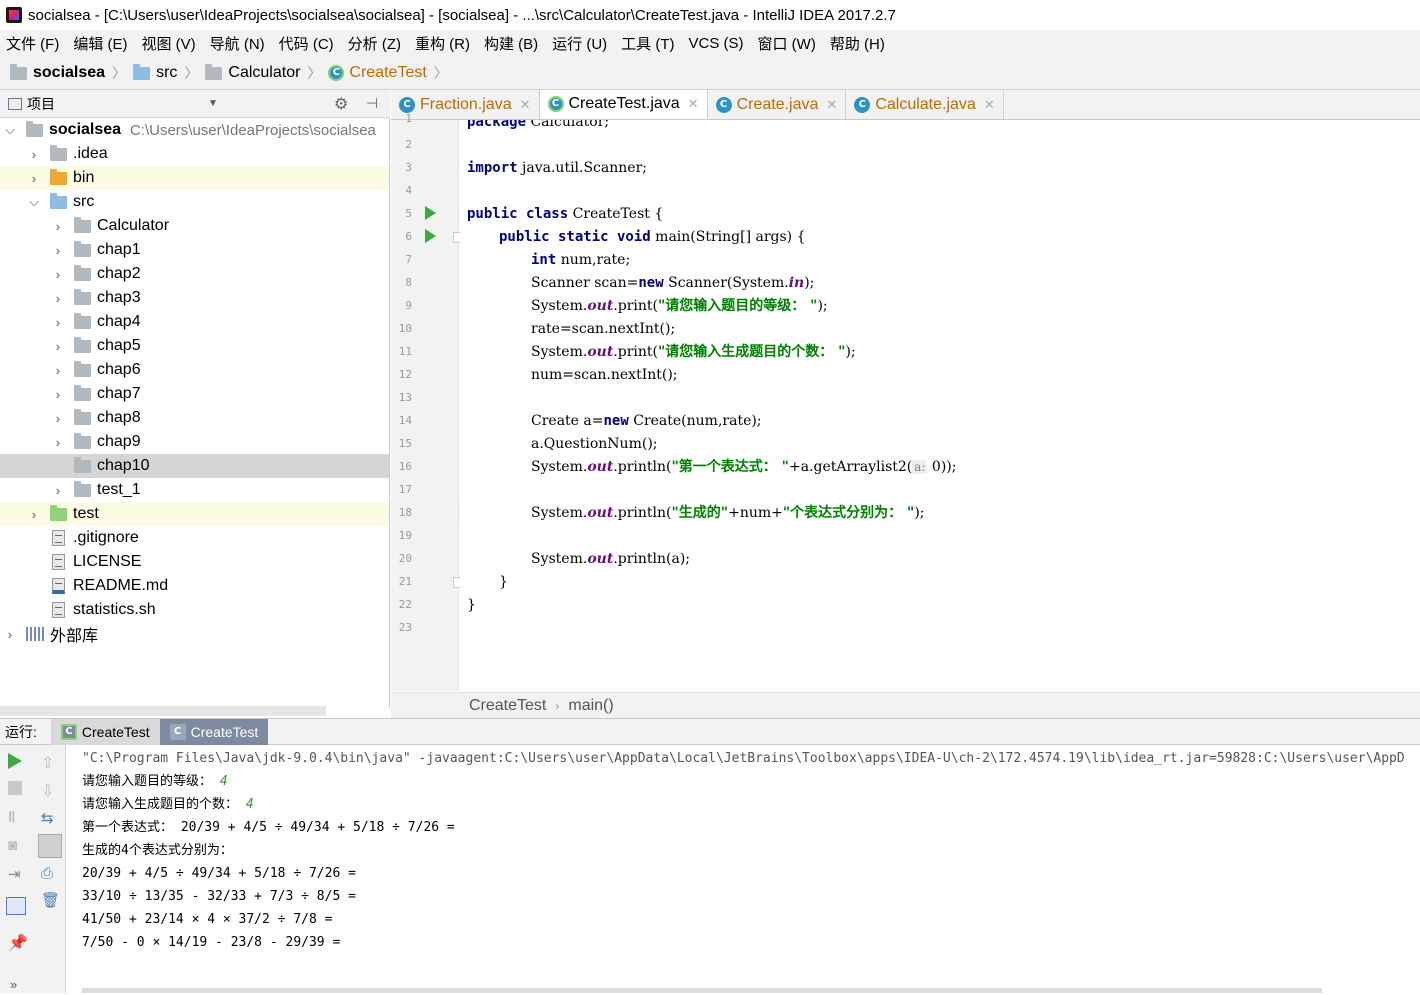 The height and width of the screenshot is (995, 1420). Describe the element at coordinates (50, 790) in the screenshot. I see `arrow-down-icon: ⇩` at that location.